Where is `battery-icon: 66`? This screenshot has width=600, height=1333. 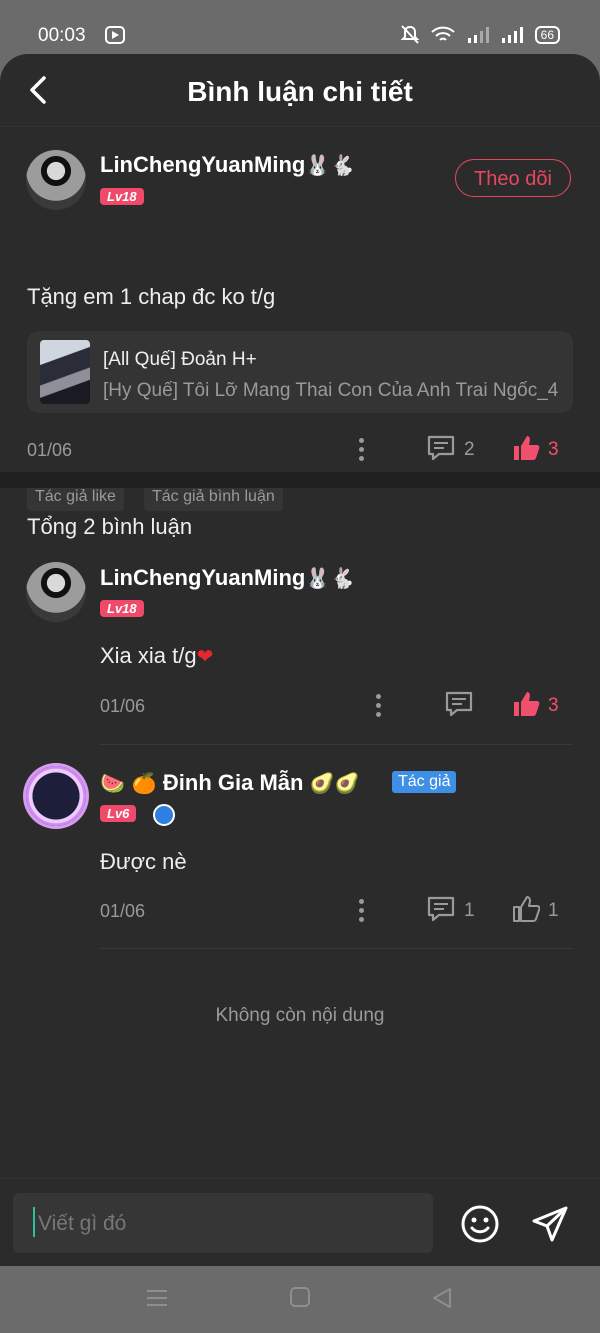 battery-icon: 66 is located at coordinates (547, 35).